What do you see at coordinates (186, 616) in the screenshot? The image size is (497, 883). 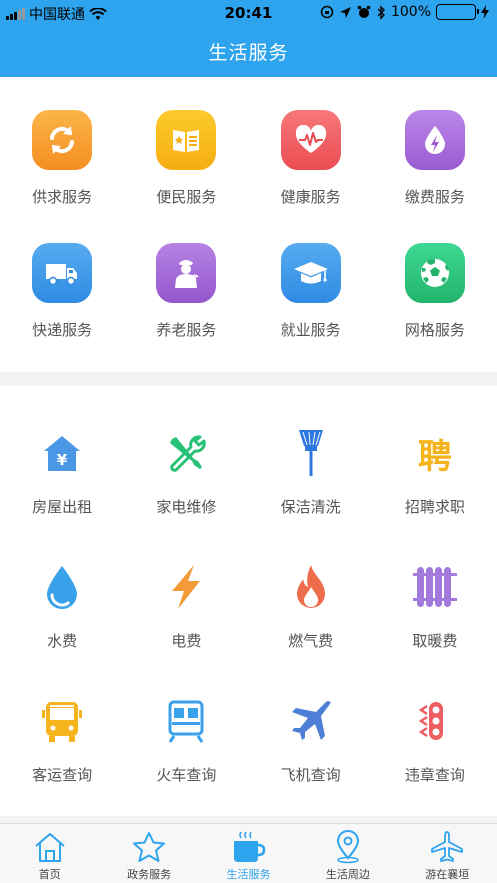 I see `service-electricity-bill: 电费` at bounding box center [186, 616].